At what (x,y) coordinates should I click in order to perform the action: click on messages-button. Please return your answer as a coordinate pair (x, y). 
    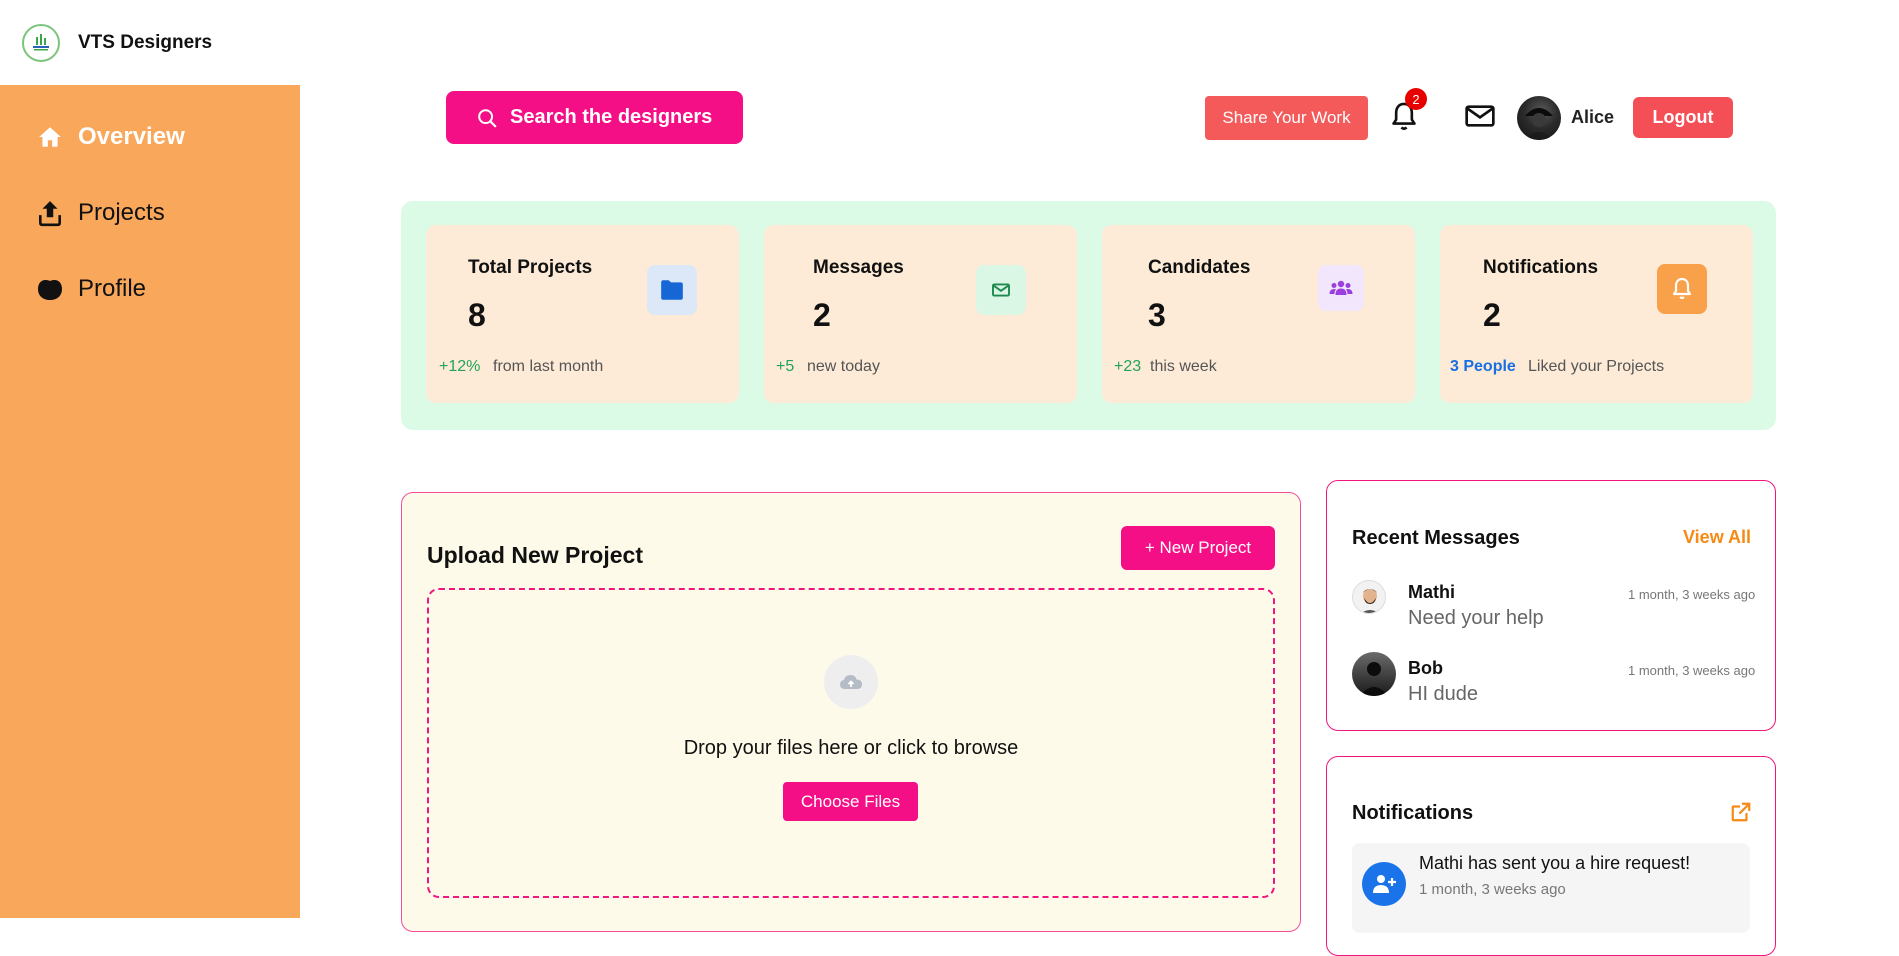
    Looking at the image, I should click on (1480, 116).